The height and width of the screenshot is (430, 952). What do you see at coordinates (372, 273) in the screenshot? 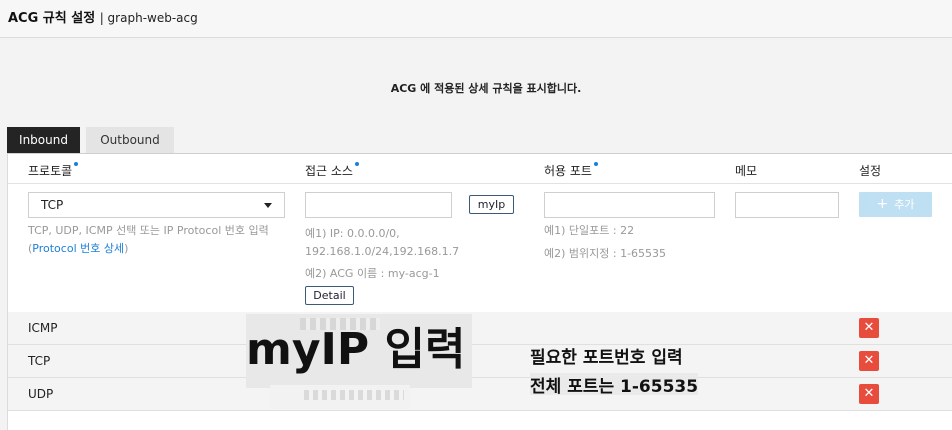
I see `source-help-line3: 예2) ACG 이름 : my-acg-1` at bounding box center [372, 273].